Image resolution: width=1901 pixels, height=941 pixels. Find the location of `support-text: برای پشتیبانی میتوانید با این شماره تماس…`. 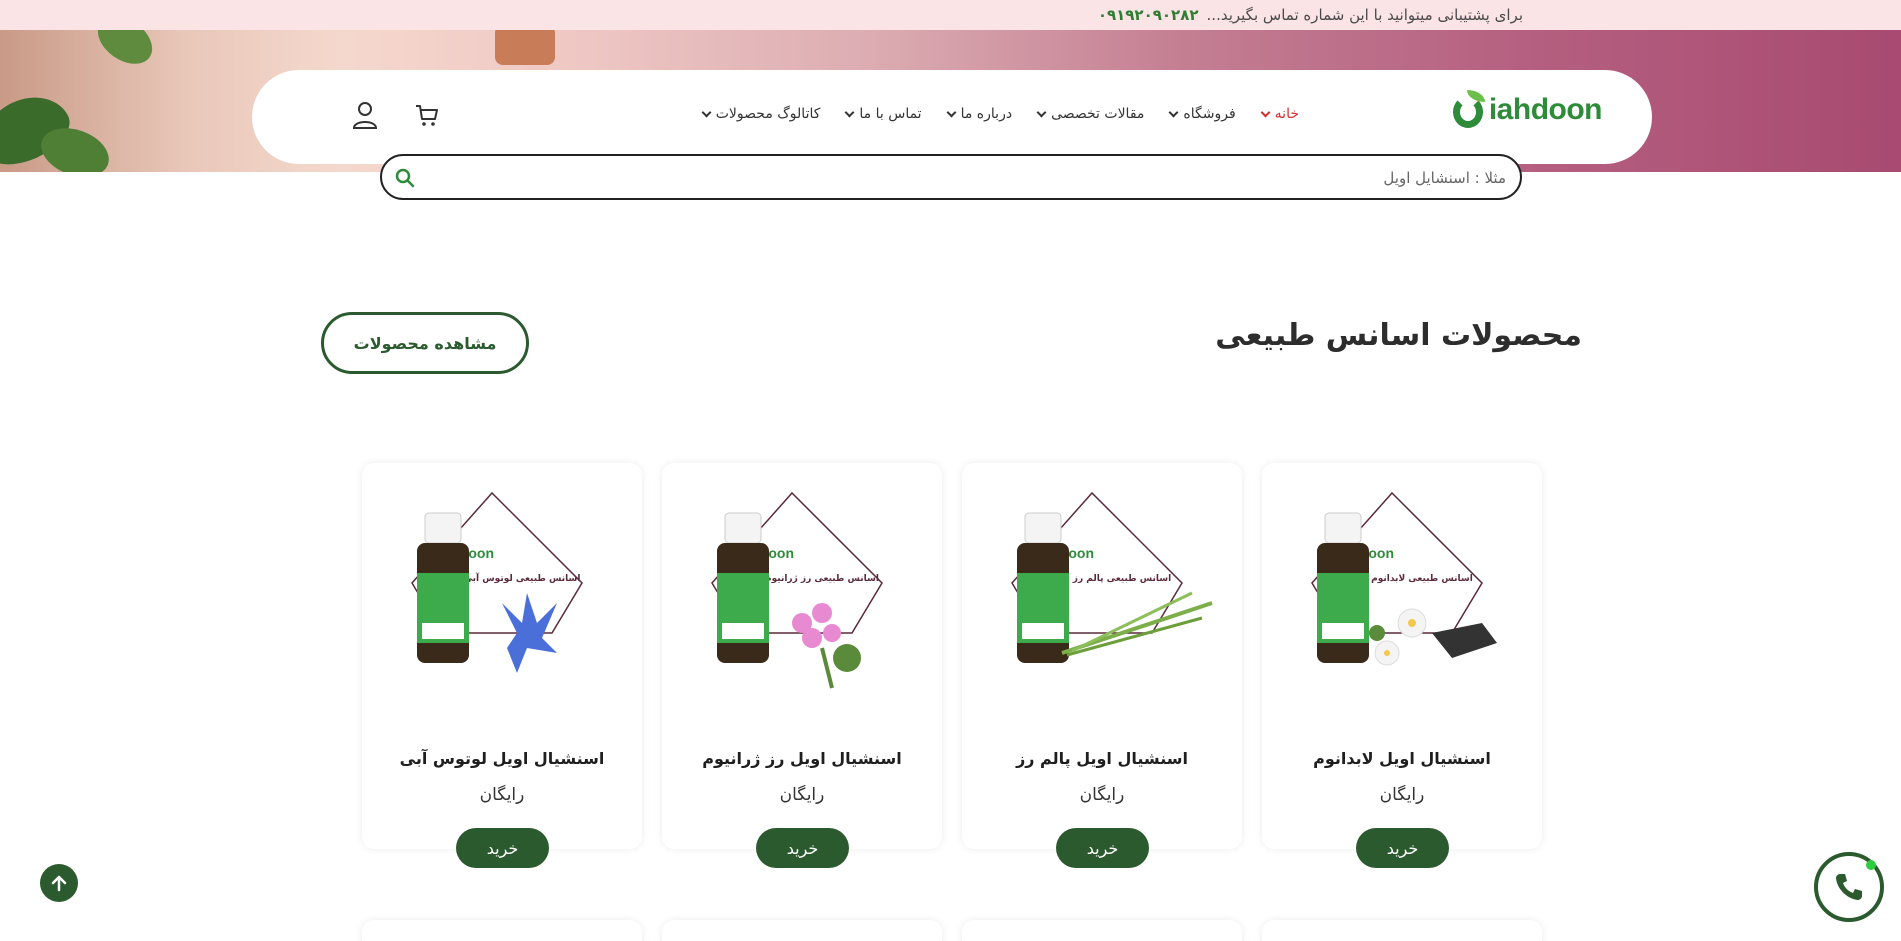

support-text: برای پشتیبانی میتوانید با این شماره تماس… is located at coordinates (1364, 15).